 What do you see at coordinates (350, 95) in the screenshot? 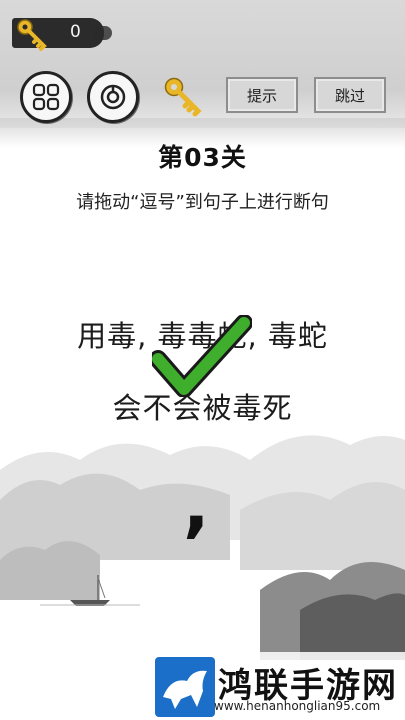
I see `skip-button: 跳过` at bounding box center [350, 95].